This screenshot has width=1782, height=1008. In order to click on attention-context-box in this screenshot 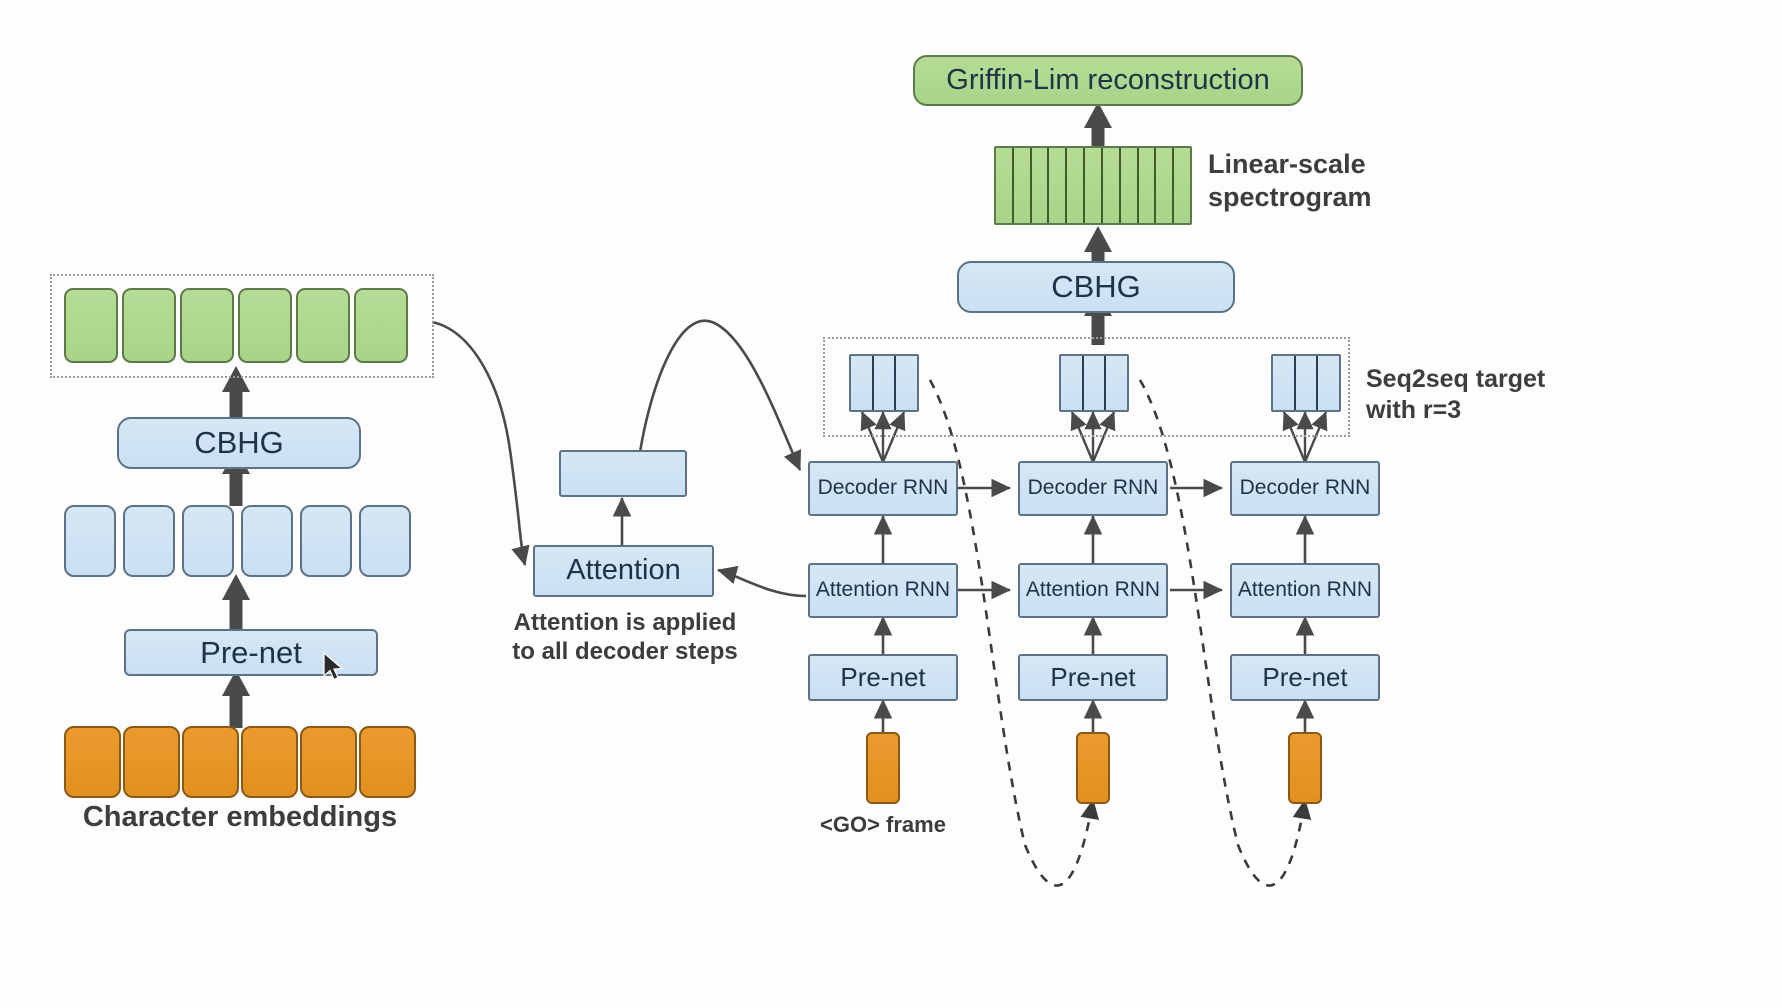, I will do `click(623, 473)`.